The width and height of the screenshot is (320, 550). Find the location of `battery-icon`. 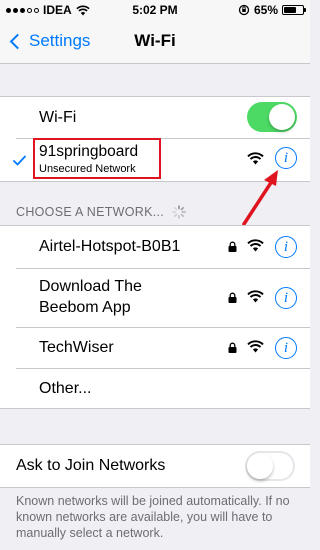

battery-icon is located at coordinates (294, 10).